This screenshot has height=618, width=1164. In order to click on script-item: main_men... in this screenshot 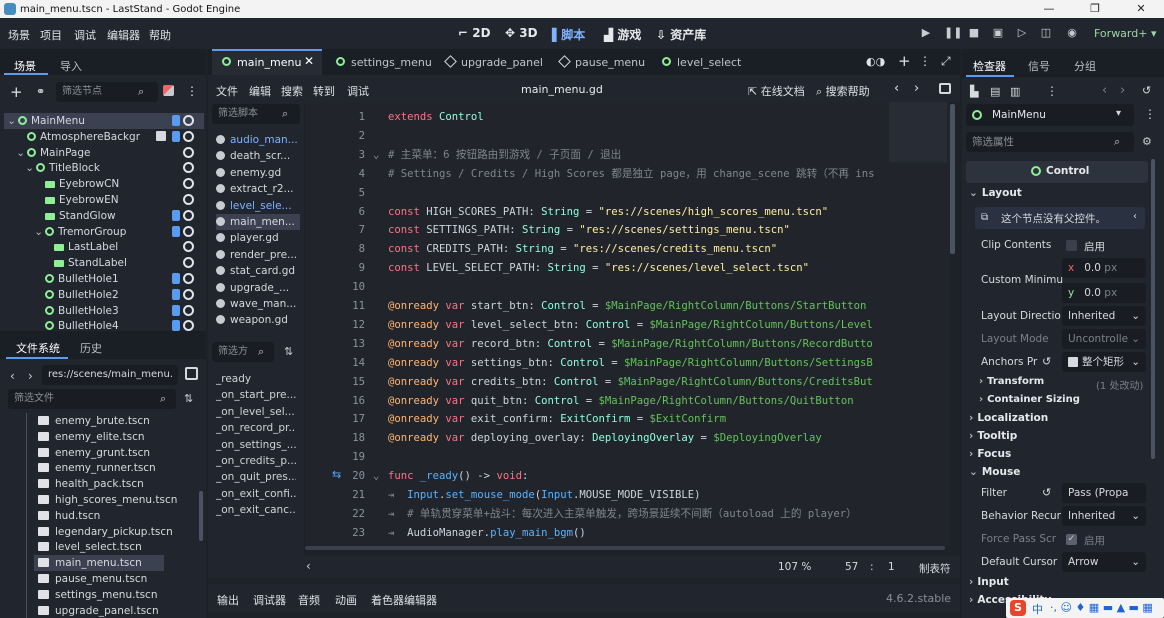, I will do `click(258, 222)`.